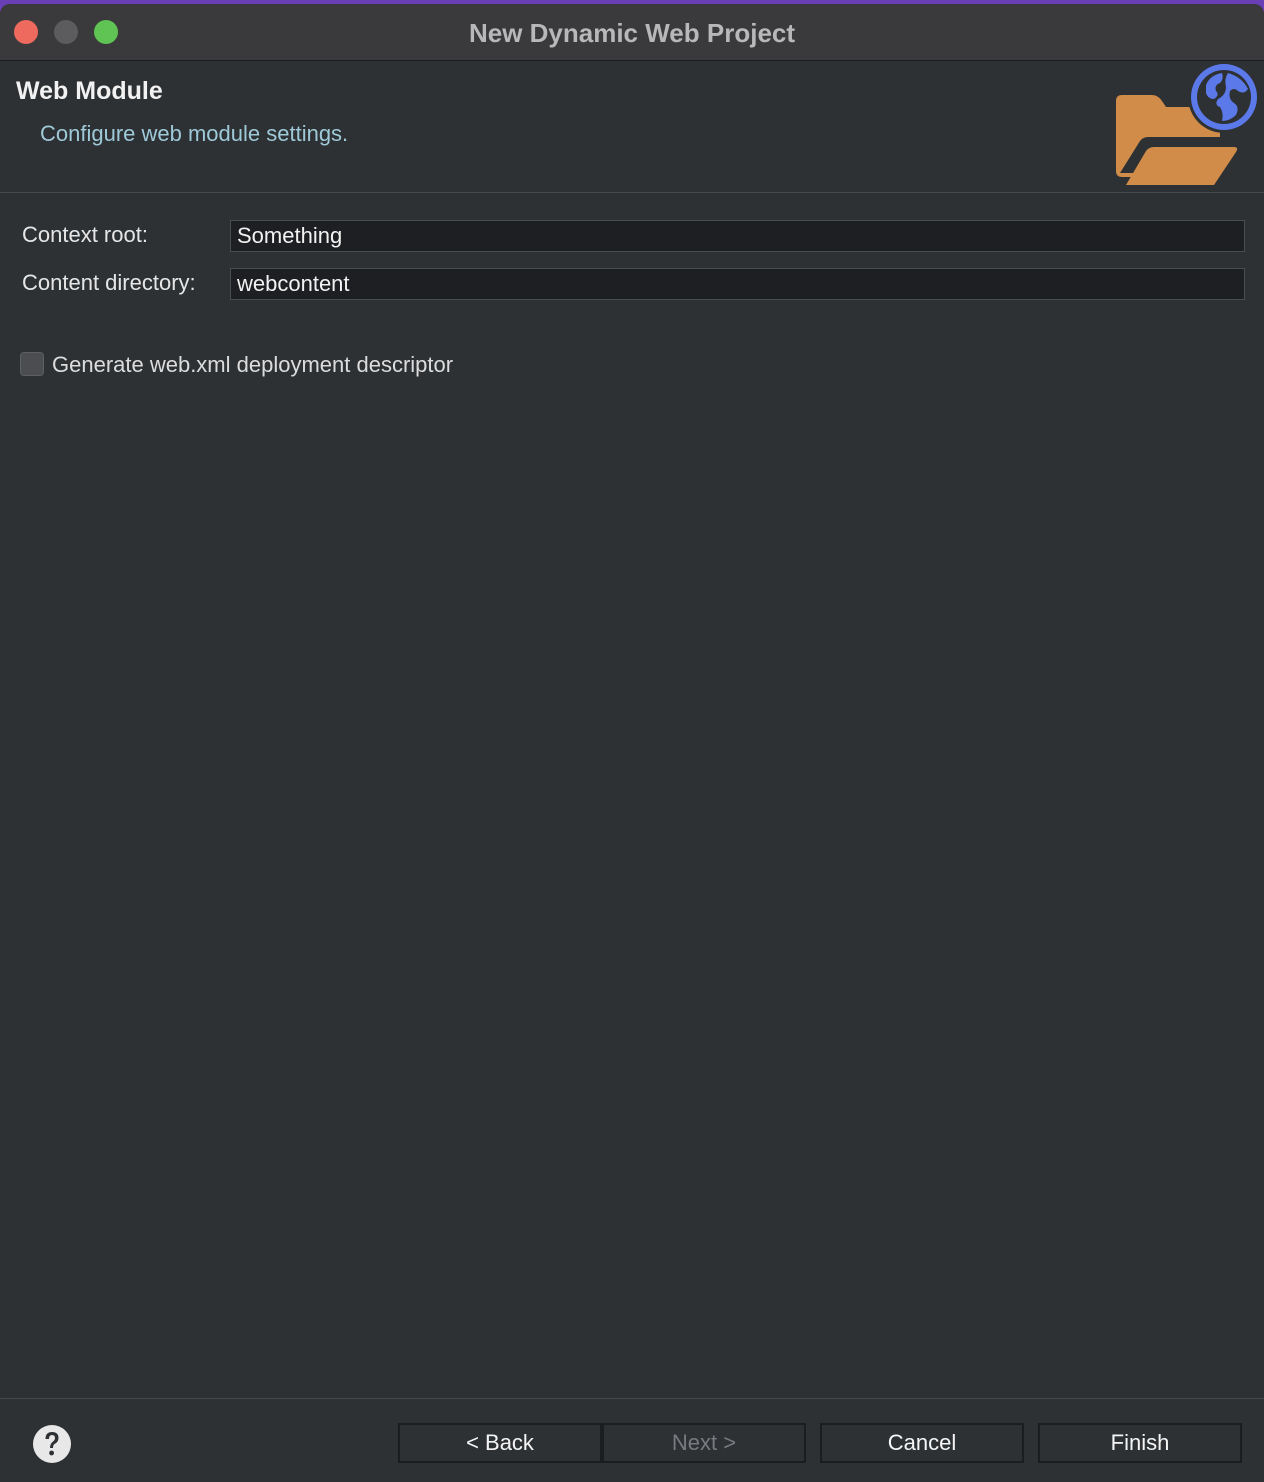 This screenshot has width=1264, height=1482. Describe the element at coordinates (89, 91) in the screenshot. I see `page-title: Web Module` at that location.